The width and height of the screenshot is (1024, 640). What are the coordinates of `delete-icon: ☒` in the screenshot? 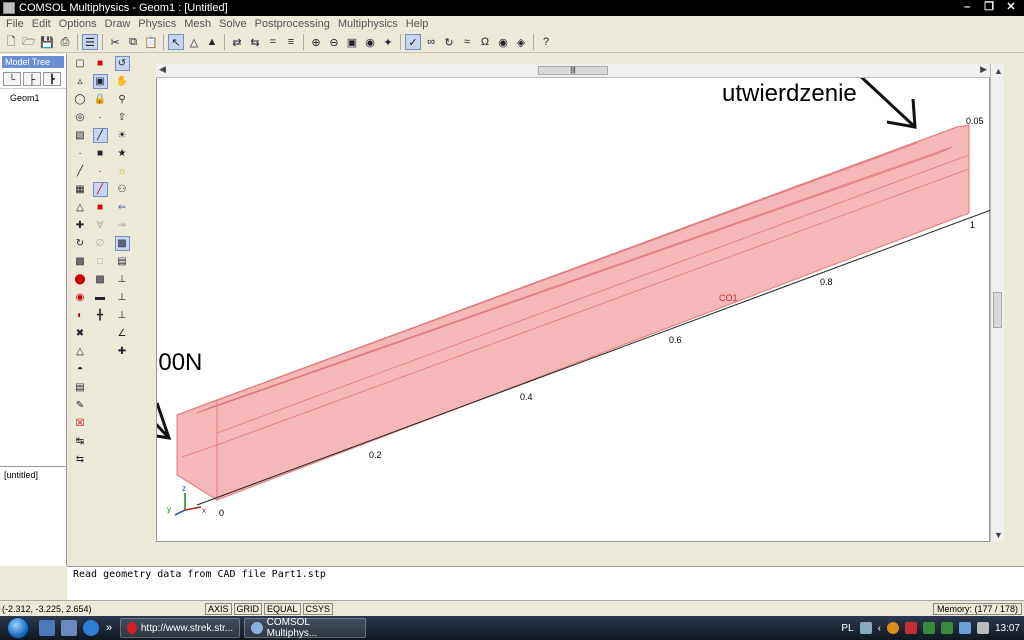 It's located at (80, 423).